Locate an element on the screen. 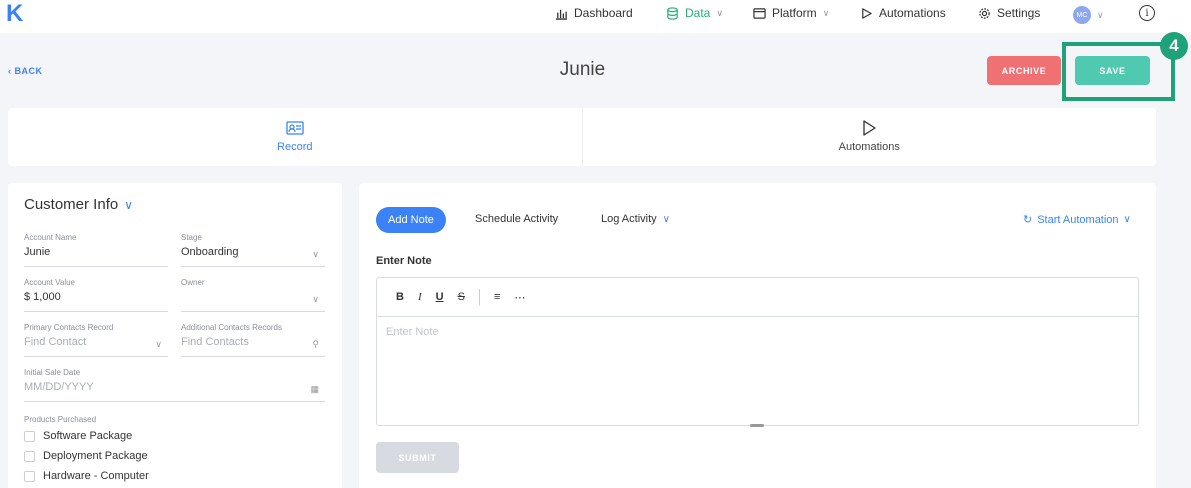 The height and width of the screenshot is (488, 1191). account-name-input: Junie is located at coordinates (96, 256).